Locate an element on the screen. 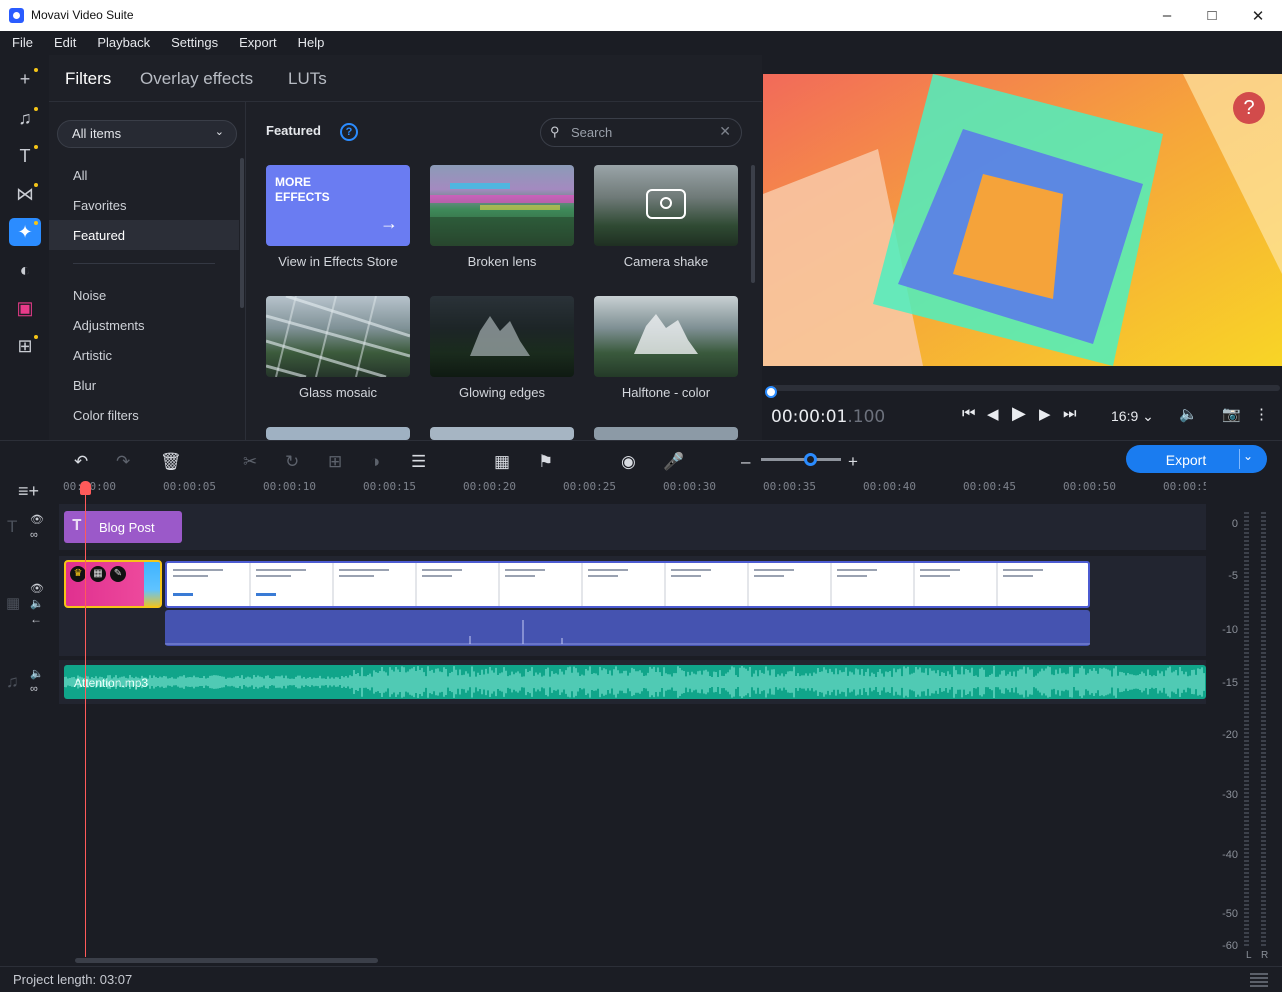 The height and width of the screenshot is (992, 1282). skip-end-icon: ⏭ is located at coordinates (1070, 413).